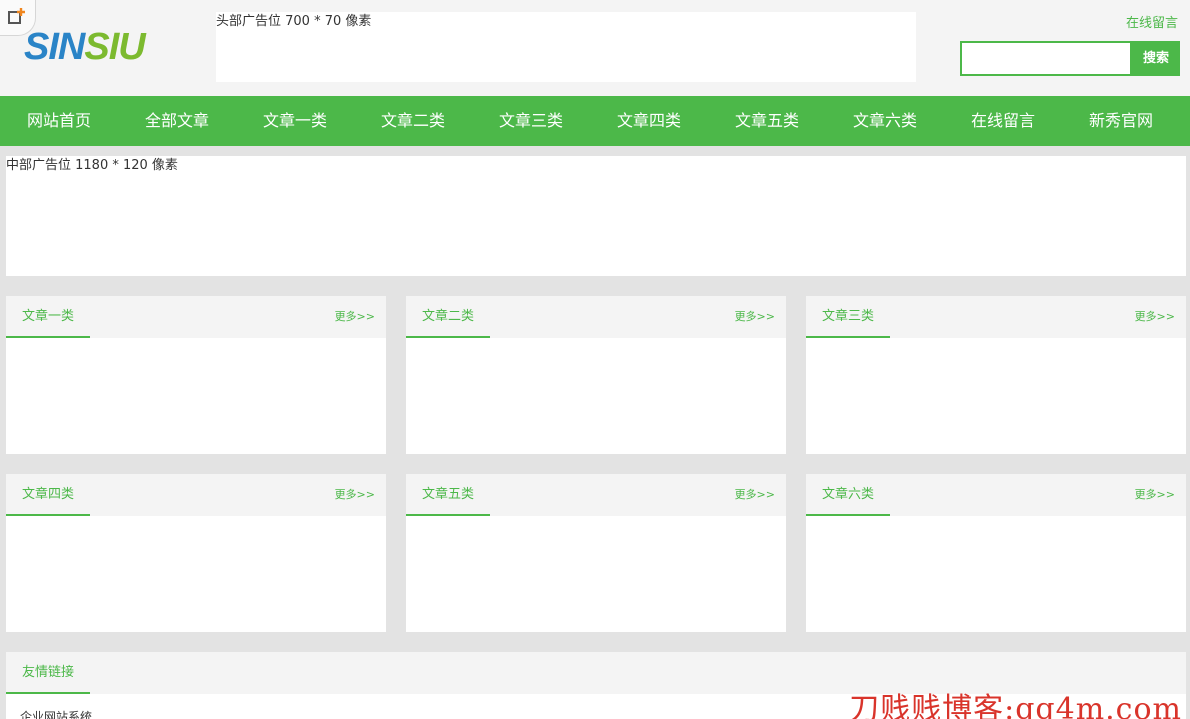 This screenshot has width=1190, height=719. I want to click on section-category-6: 文章六类 更多>>, so click(996, 553).